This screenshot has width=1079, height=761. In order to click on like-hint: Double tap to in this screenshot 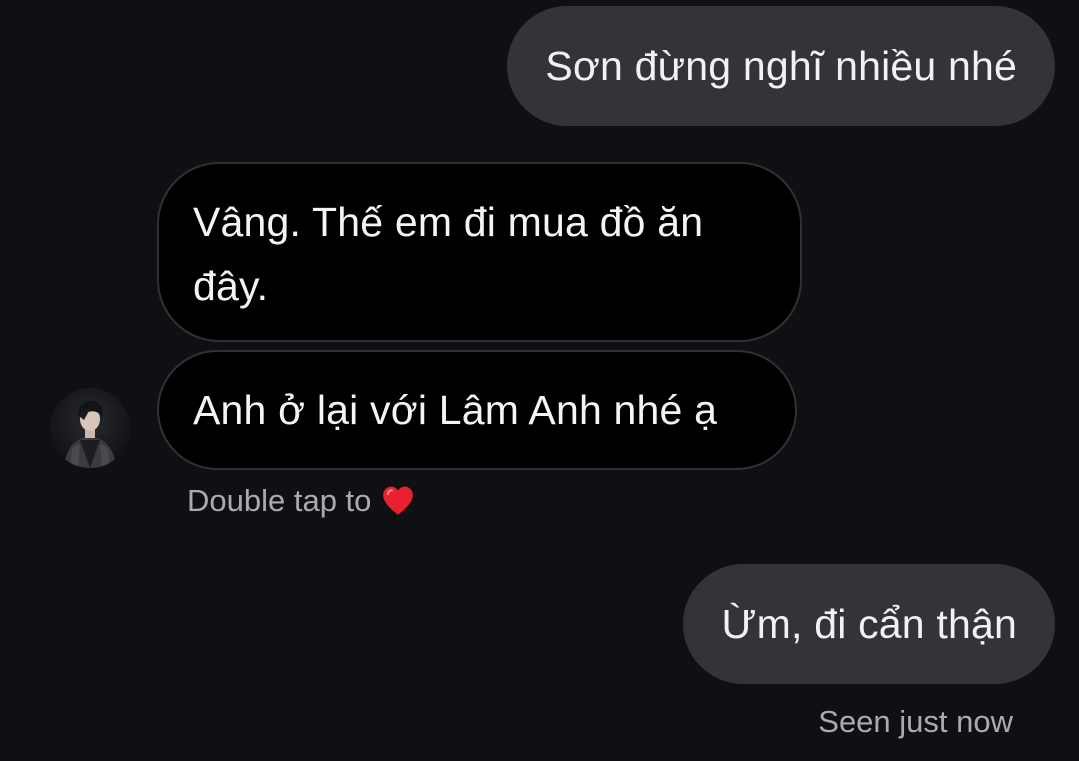, I will do `click(301, 501)`.